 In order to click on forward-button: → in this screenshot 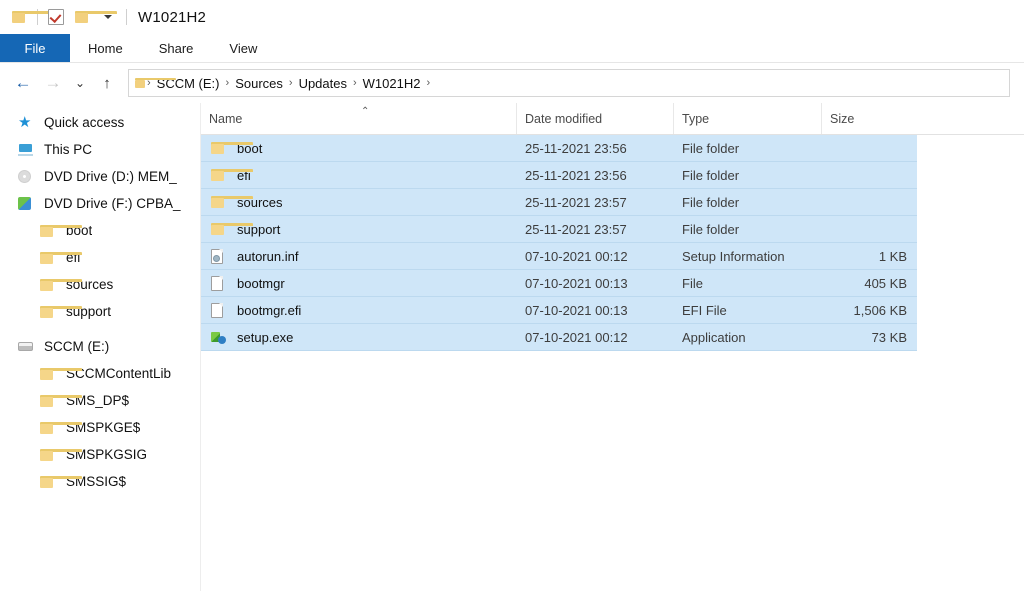, I will do `click(53, 83)`.